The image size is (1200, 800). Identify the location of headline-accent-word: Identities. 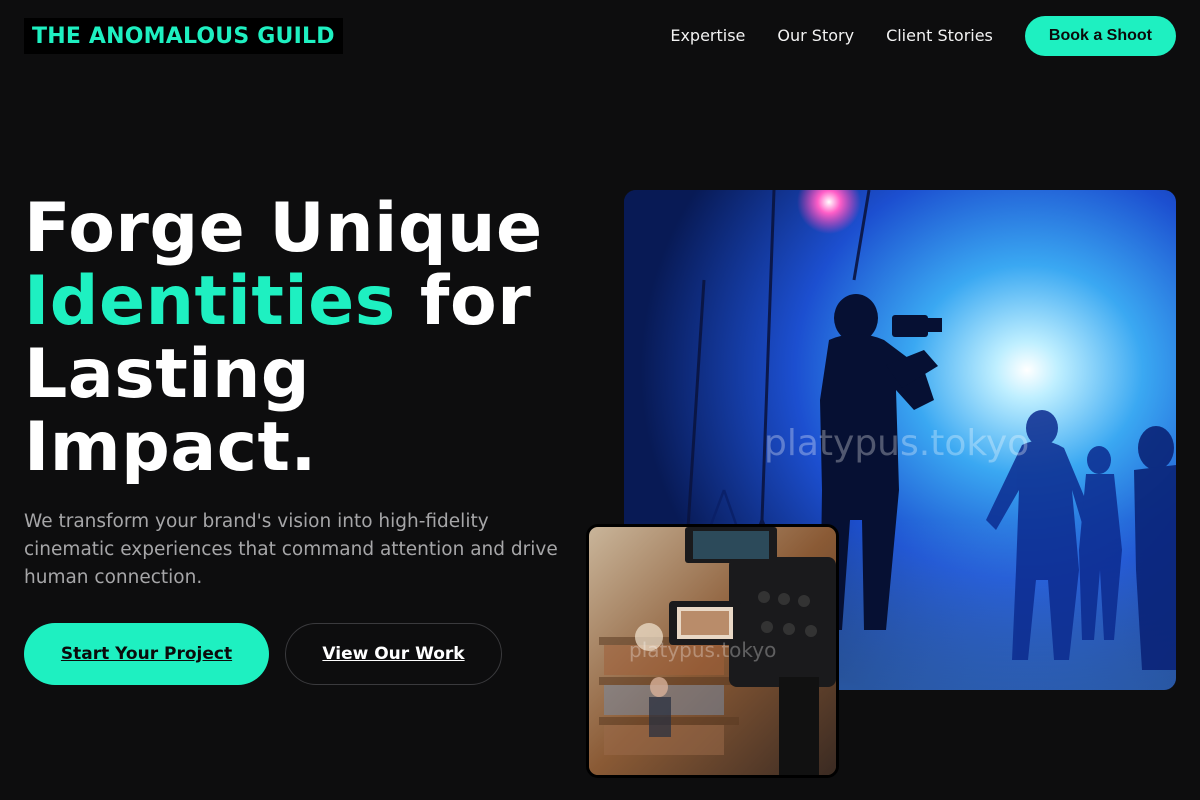
(210, 301).